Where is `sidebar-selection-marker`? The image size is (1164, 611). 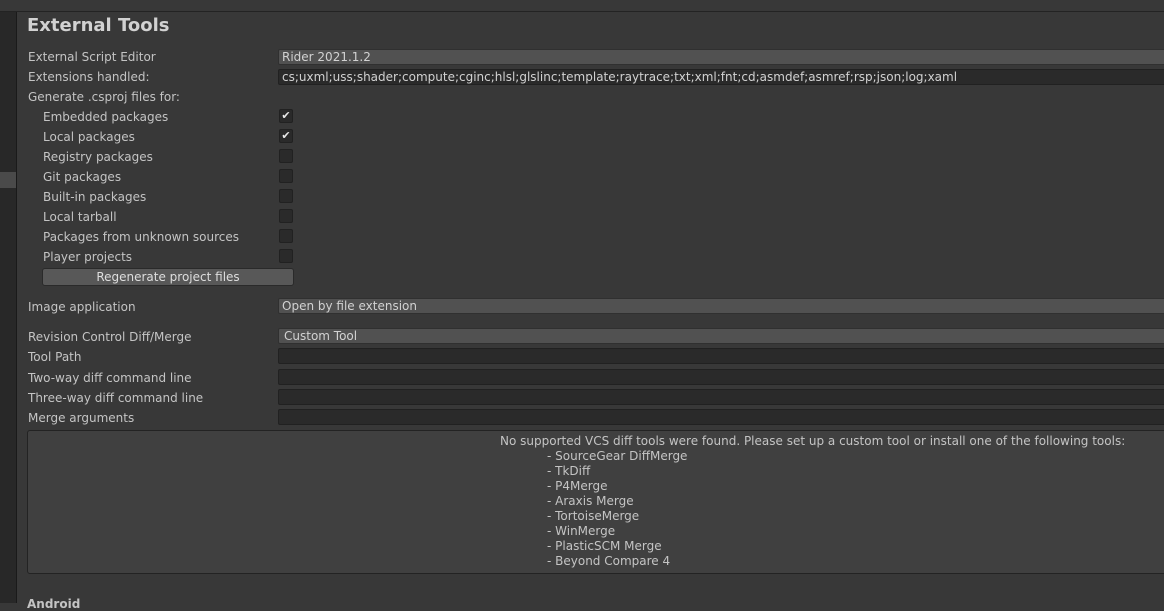 sidebar-selection-marker is located at coordinates (8, 180).